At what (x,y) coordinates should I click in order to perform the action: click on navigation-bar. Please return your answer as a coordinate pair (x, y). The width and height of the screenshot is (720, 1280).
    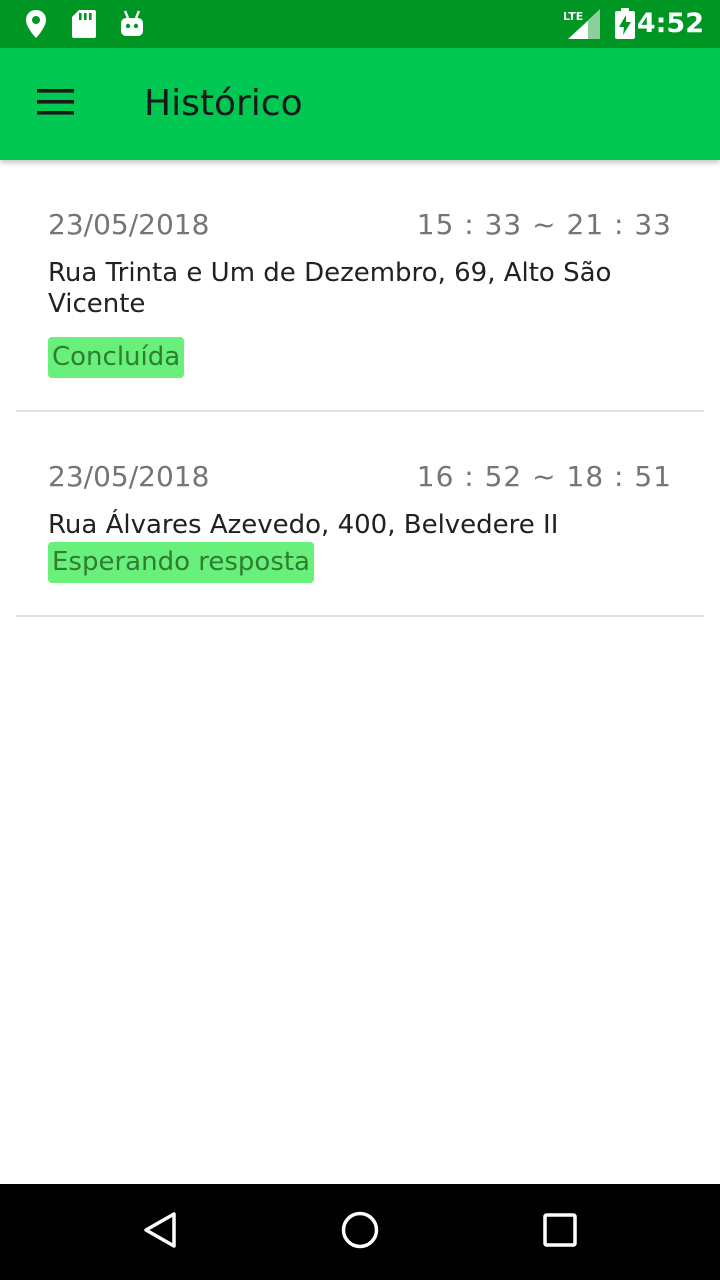
    Looking at the image, I should click on (360, 1232).